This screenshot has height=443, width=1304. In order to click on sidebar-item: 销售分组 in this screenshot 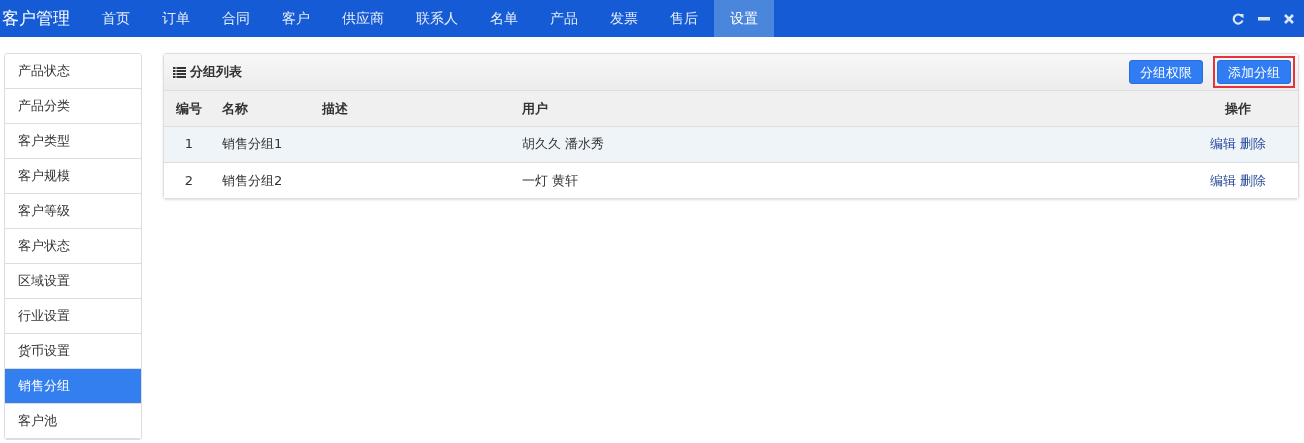, I will do `click(73, 386)`.